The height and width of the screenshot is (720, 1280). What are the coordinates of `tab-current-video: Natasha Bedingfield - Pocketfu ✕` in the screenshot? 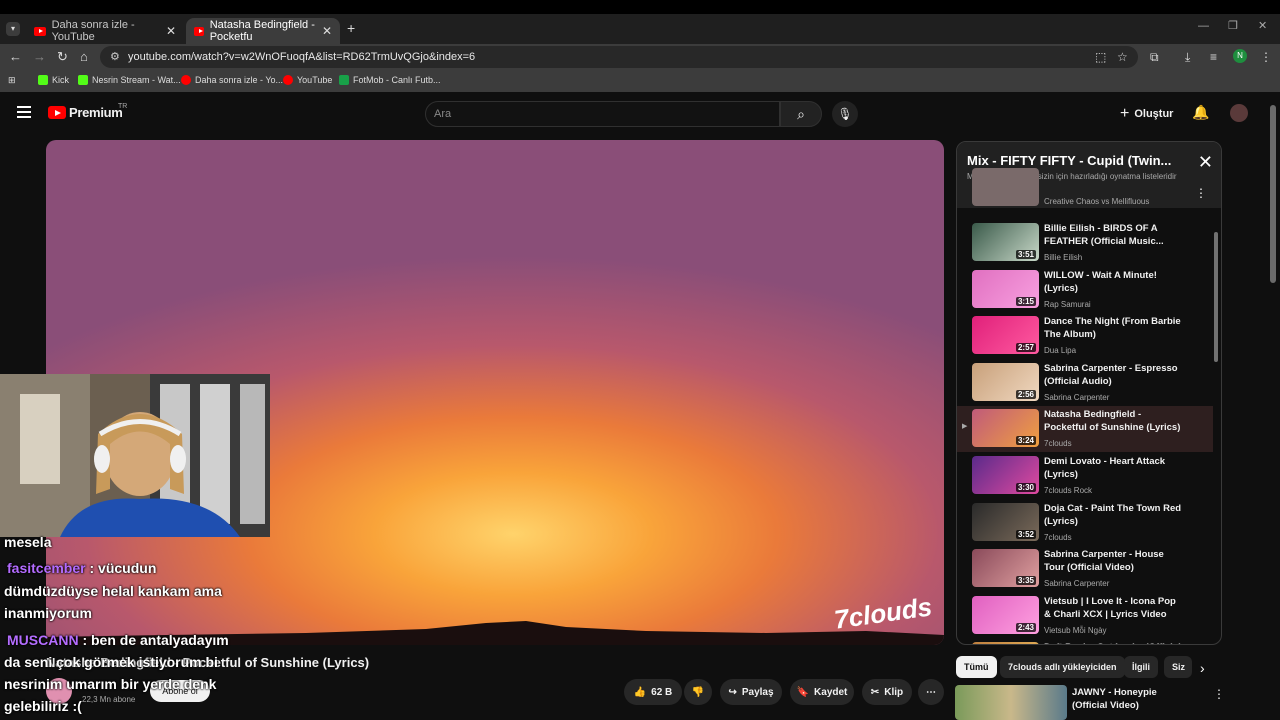 It's located at (263, 31).